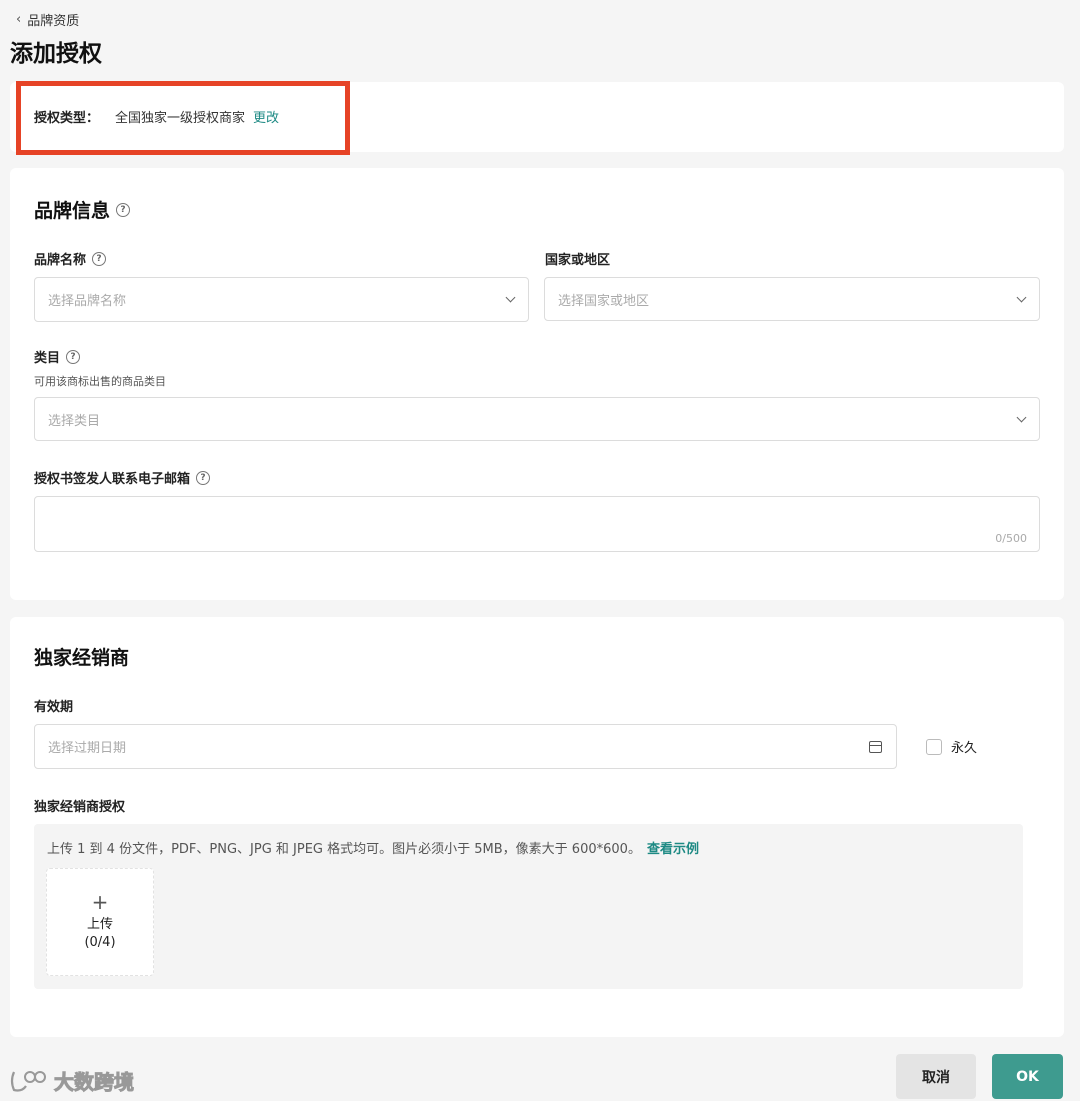 This screenshot has height=1101, width=1080. I want to click on email-label: 授权书签发人联系电子邮箱 ?, so click(122, 477).